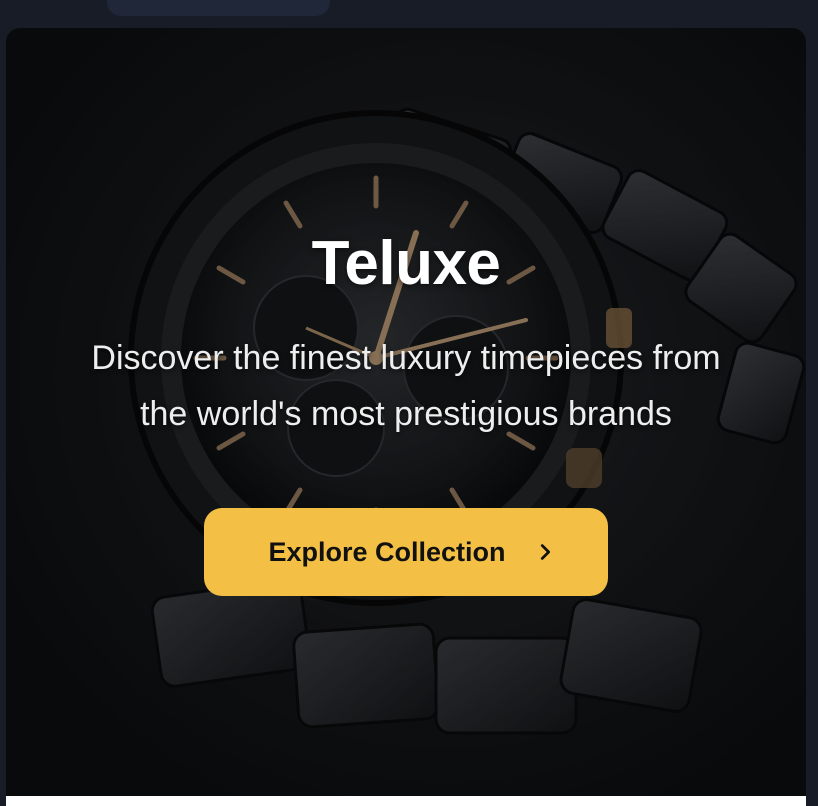 The image size is (818, 806). Describe the element at coordinates (218, 8) in the screenshot. I see `top-nav-pill` at that location.